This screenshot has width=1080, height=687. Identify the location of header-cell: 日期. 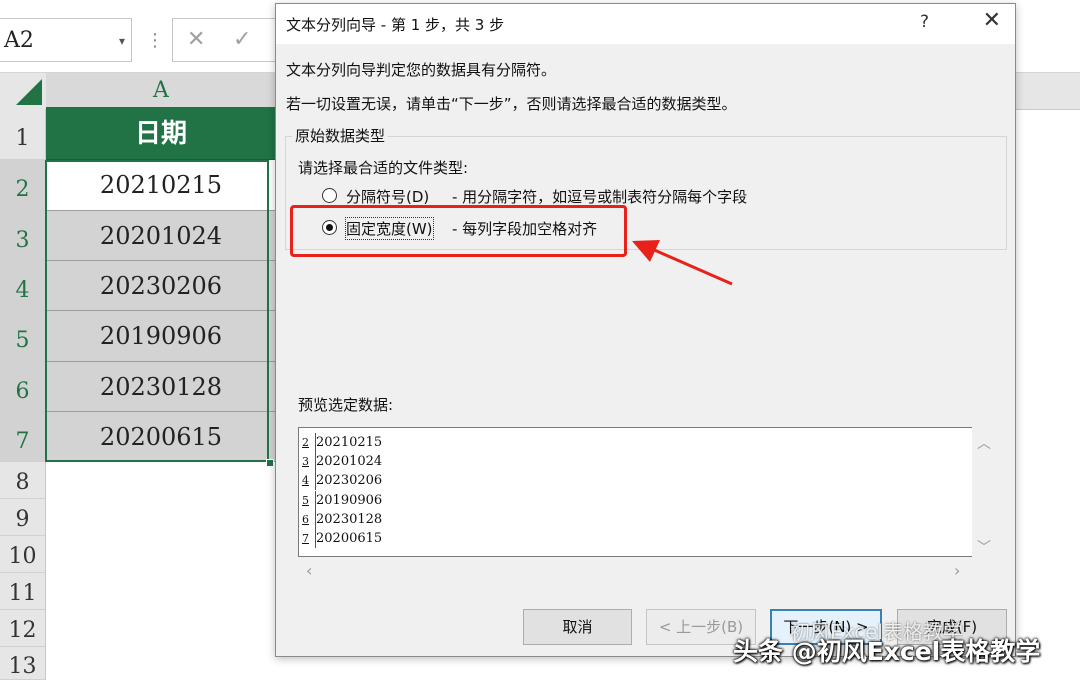
(161, 134).